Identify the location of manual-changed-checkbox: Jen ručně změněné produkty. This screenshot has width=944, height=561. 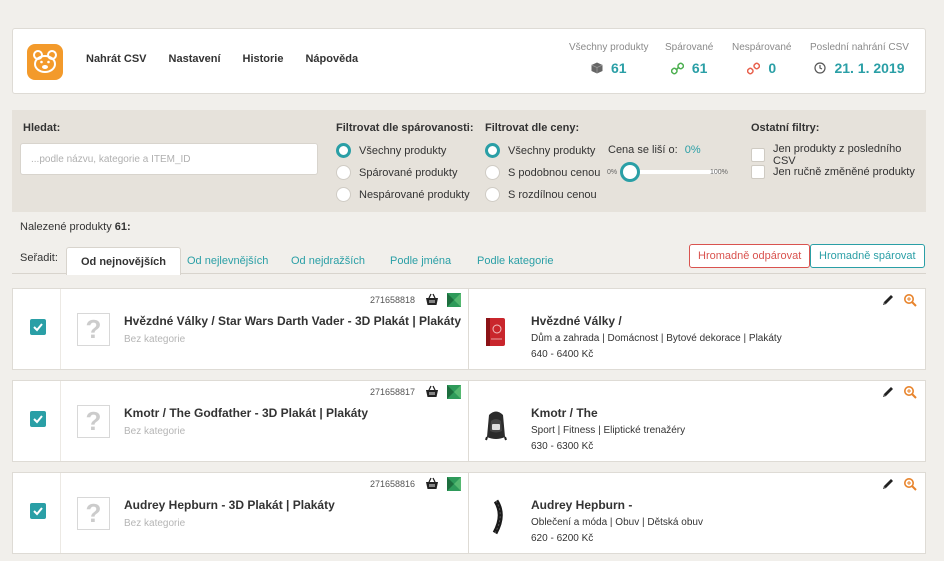
(833, 172).